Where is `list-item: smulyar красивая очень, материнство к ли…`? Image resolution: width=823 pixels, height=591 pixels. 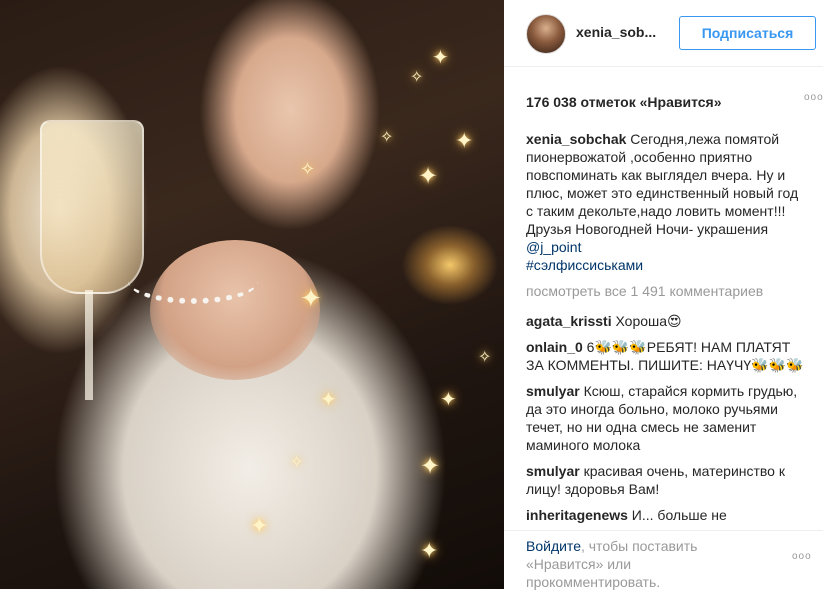 list-item: smulyar красивая очень, материнство к ли… is located at coordinates (666, 480).